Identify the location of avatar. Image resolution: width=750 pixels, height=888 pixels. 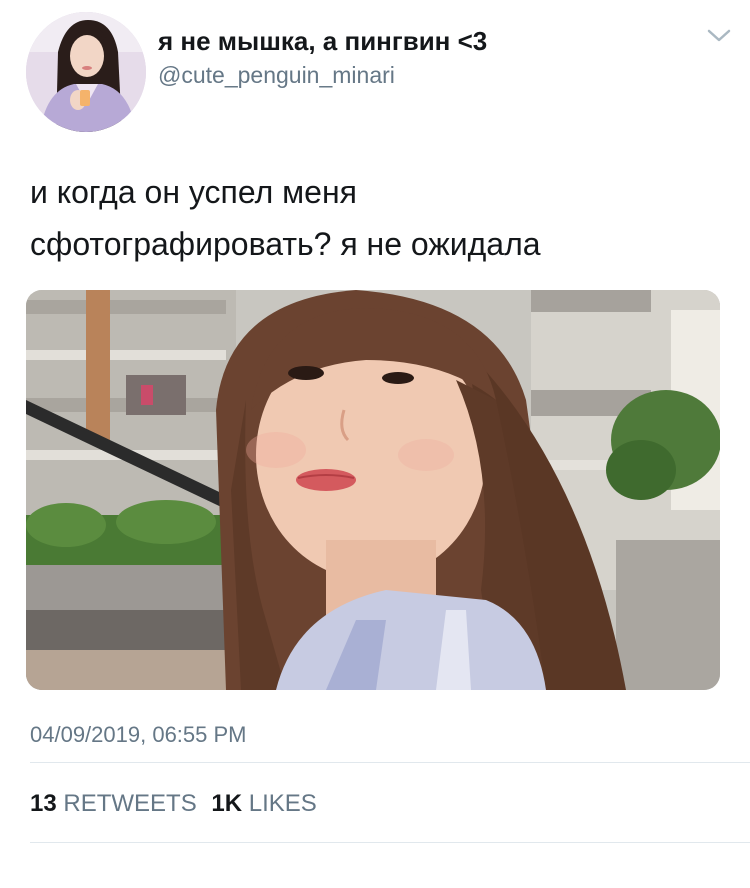
(86, 72).